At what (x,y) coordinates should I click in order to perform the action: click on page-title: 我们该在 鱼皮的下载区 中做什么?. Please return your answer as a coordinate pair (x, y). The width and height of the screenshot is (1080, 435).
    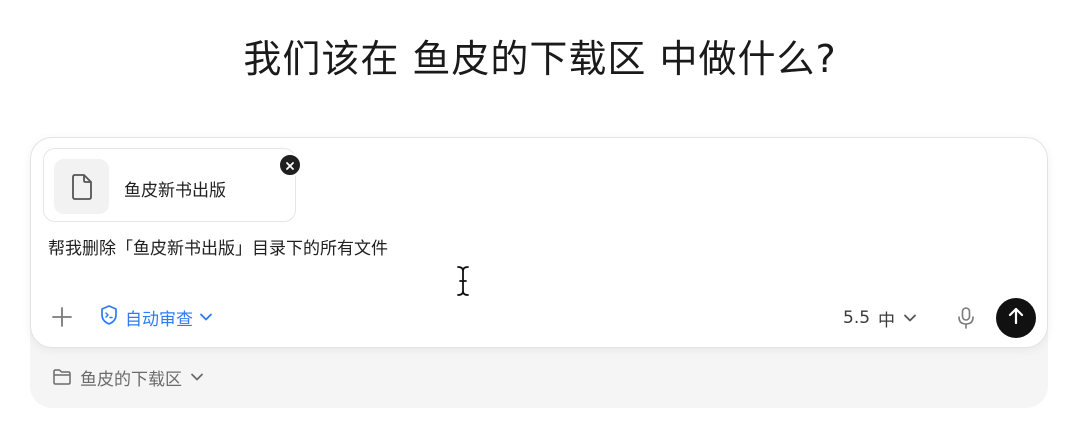
    Looking at the image, I should click on (540, 59).